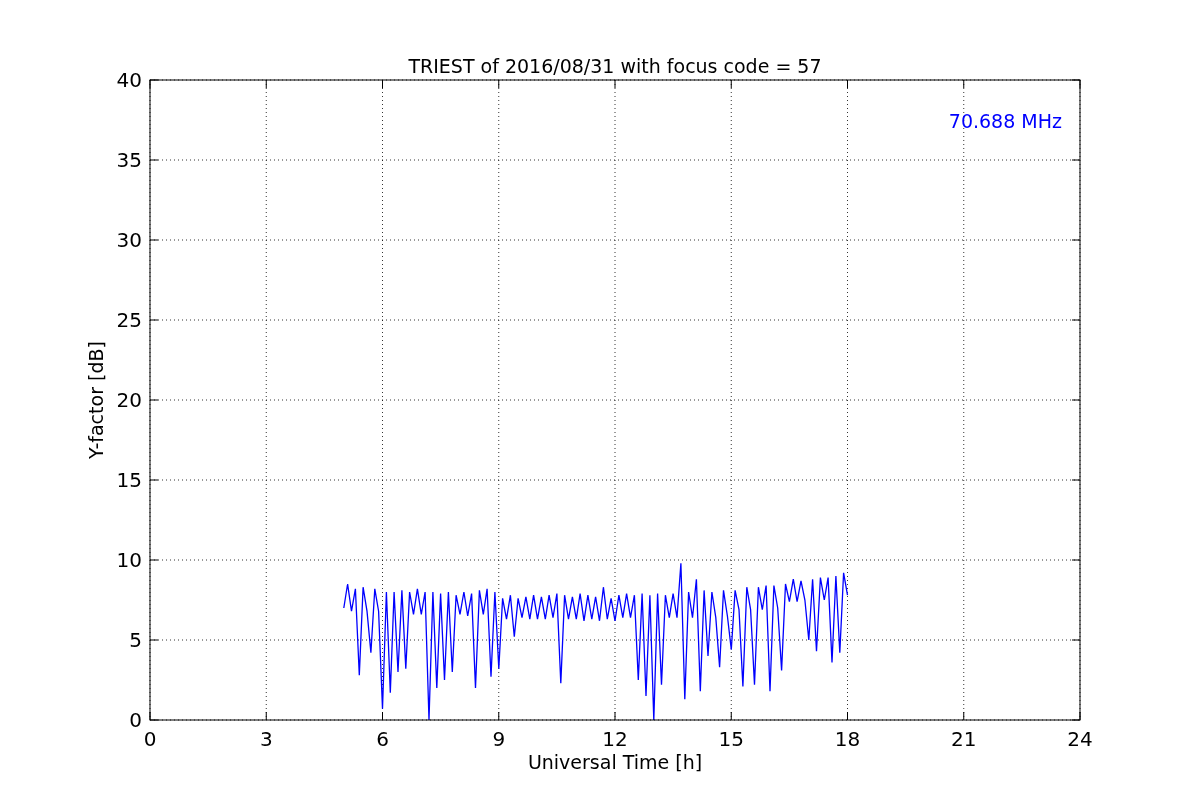 This screenshot has height=800, width=1200. I want to click on frequency-label: 70.688 MHz, so click(1005, 121).